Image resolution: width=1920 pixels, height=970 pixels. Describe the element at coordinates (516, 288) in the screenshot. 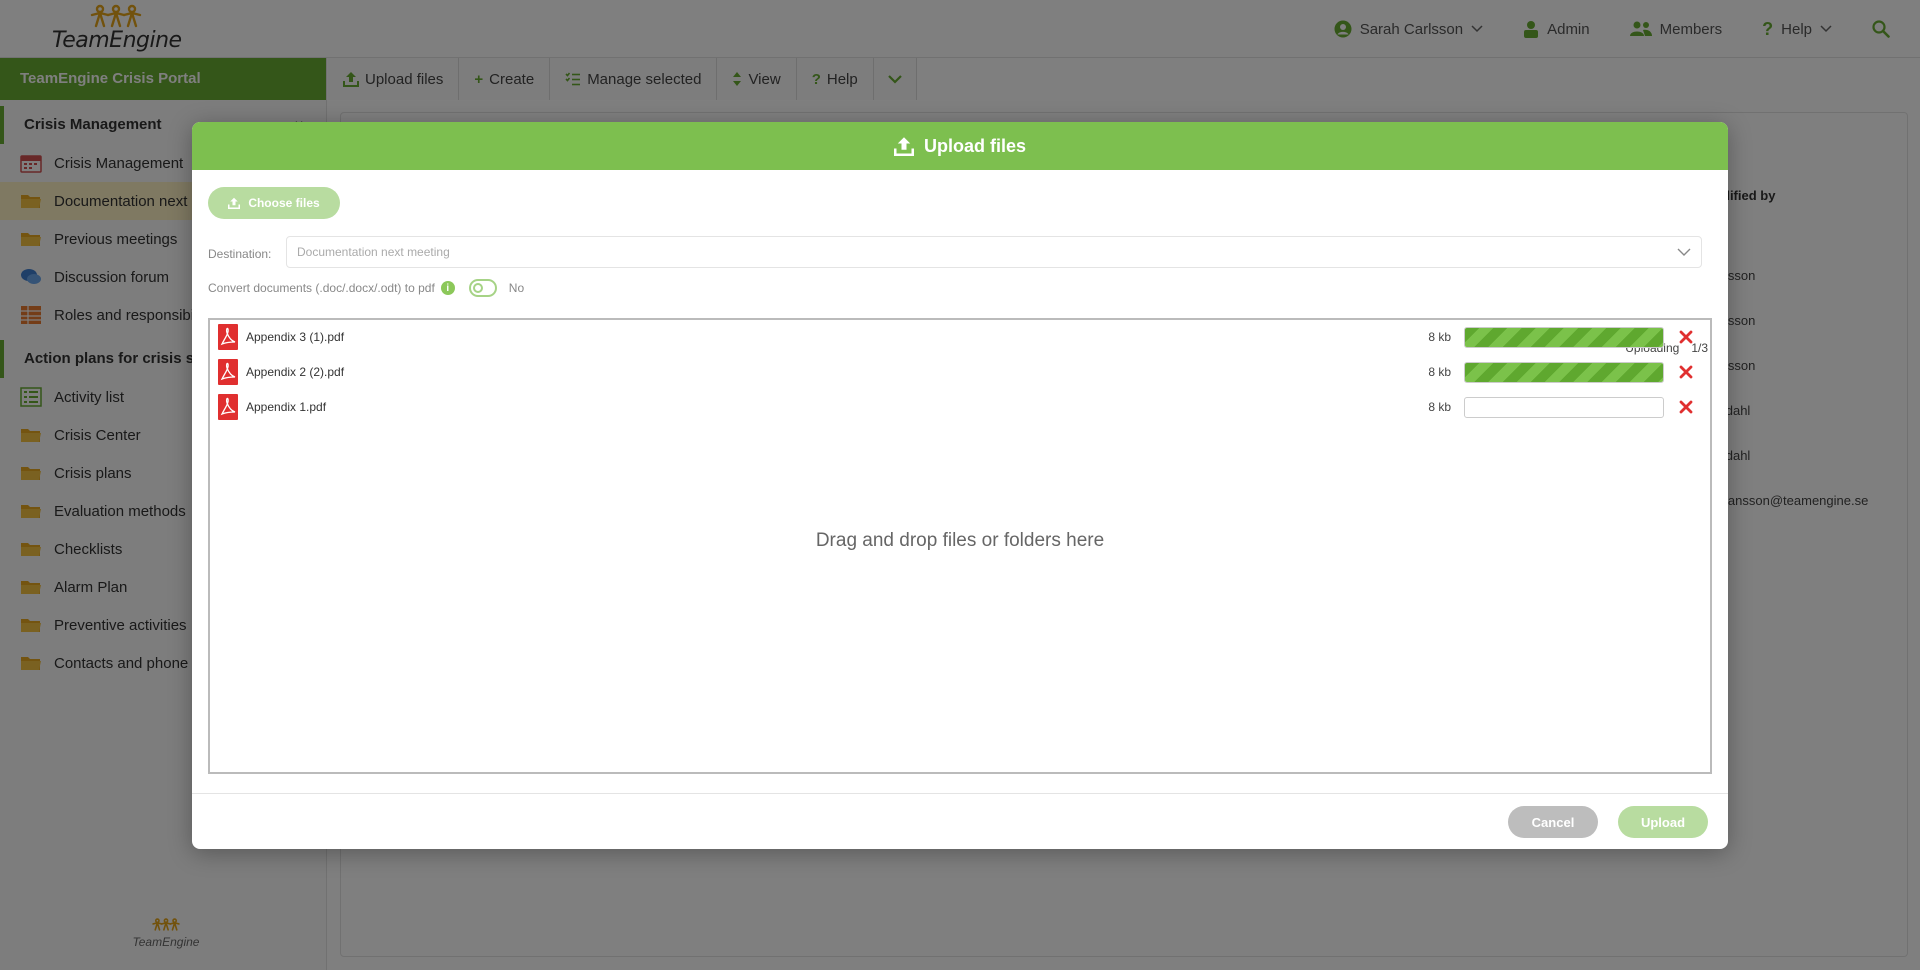

I see `convert-value: No` at that location.